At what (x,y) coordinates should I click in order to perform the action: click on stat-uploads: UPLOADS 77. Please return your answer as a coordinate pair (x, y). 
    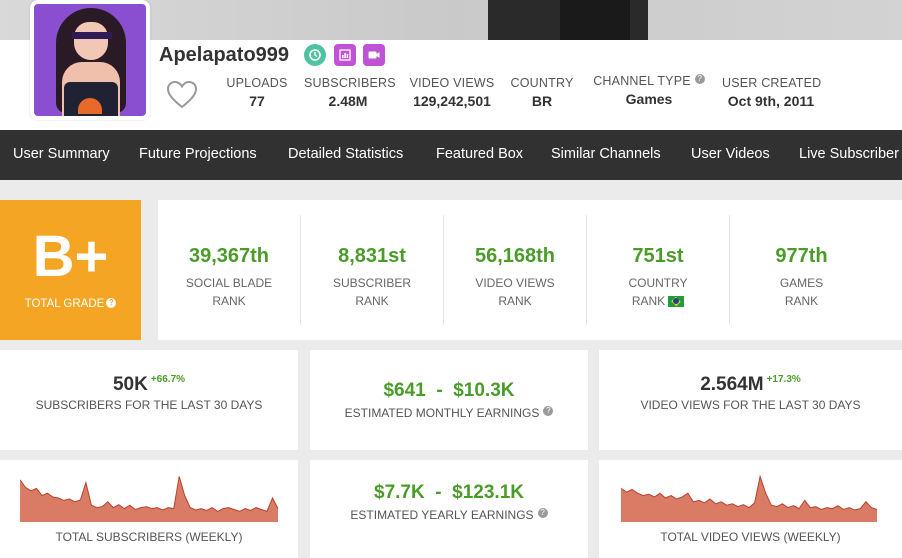
    Looking at the image, I should click on (257, 92).